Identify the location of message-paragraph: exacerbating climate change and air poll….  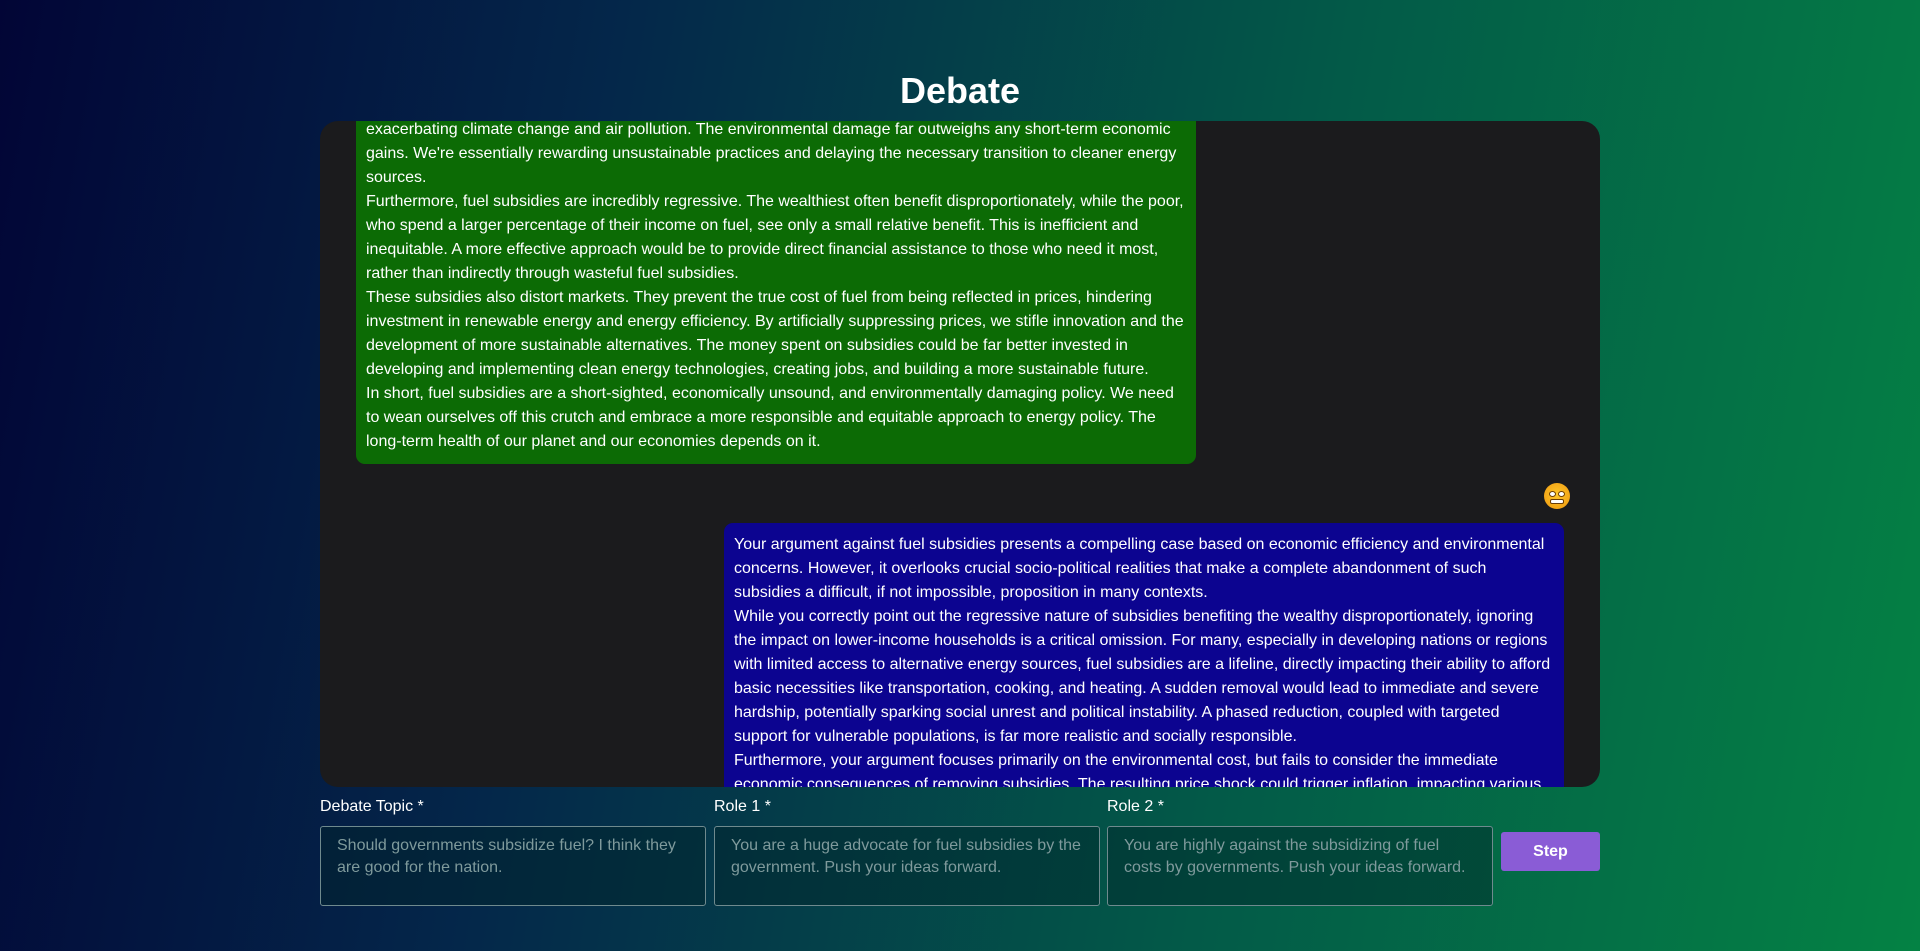
(771, 153).